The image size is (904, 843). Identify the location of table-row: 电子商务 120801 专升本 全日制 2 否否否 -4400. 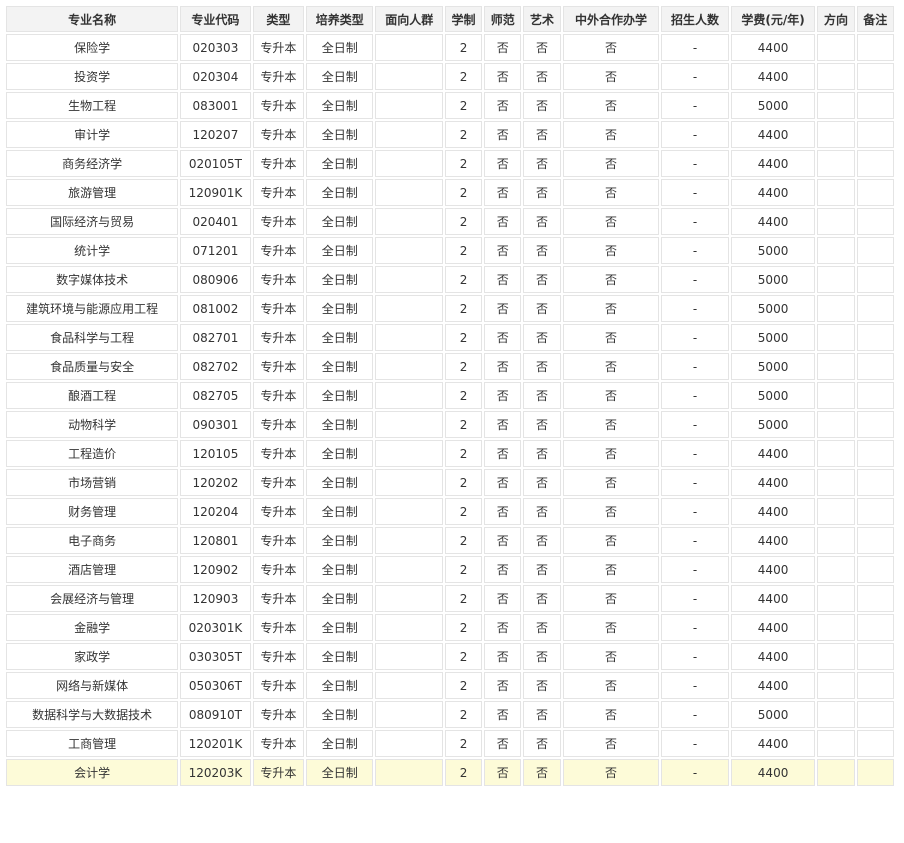
(450, 540).